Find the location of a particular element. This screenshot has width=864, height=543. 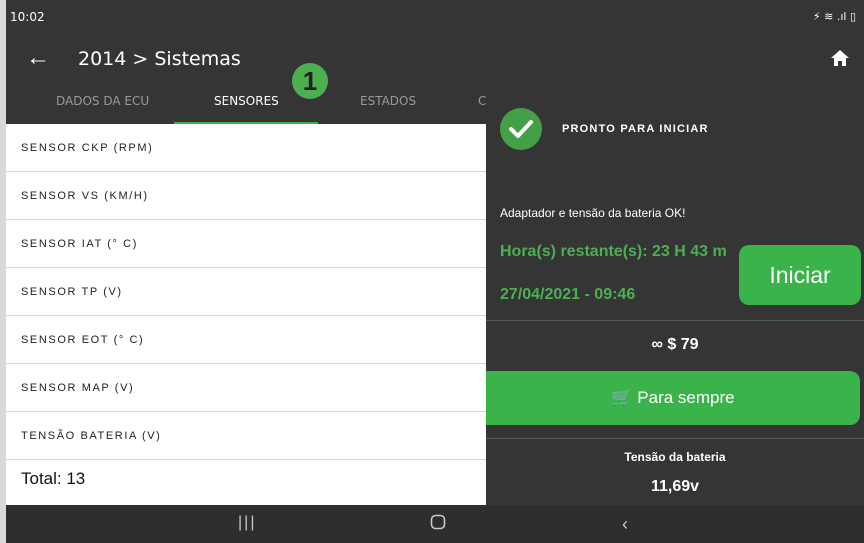

status-time: 10:02 is located at coordinates (27, 17).